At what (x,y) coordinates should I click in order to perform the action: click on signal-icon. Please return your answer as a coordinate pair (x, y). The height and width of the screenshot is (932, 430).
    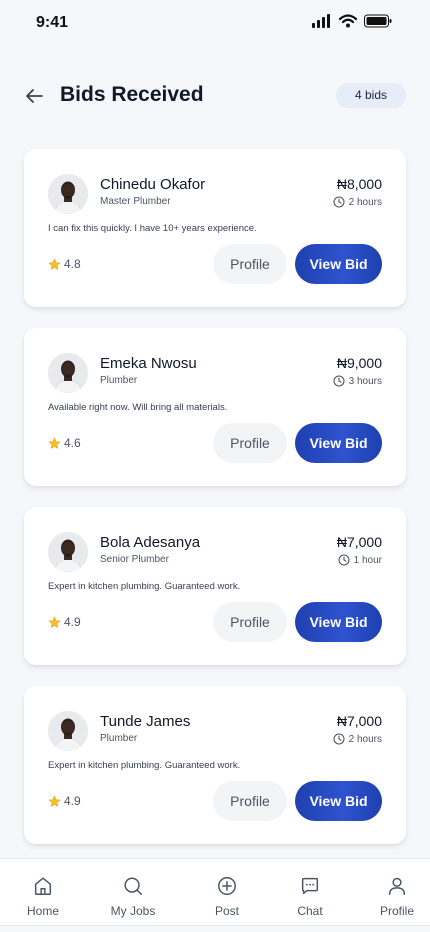
    Looking at the image, I should click on (321, 21).